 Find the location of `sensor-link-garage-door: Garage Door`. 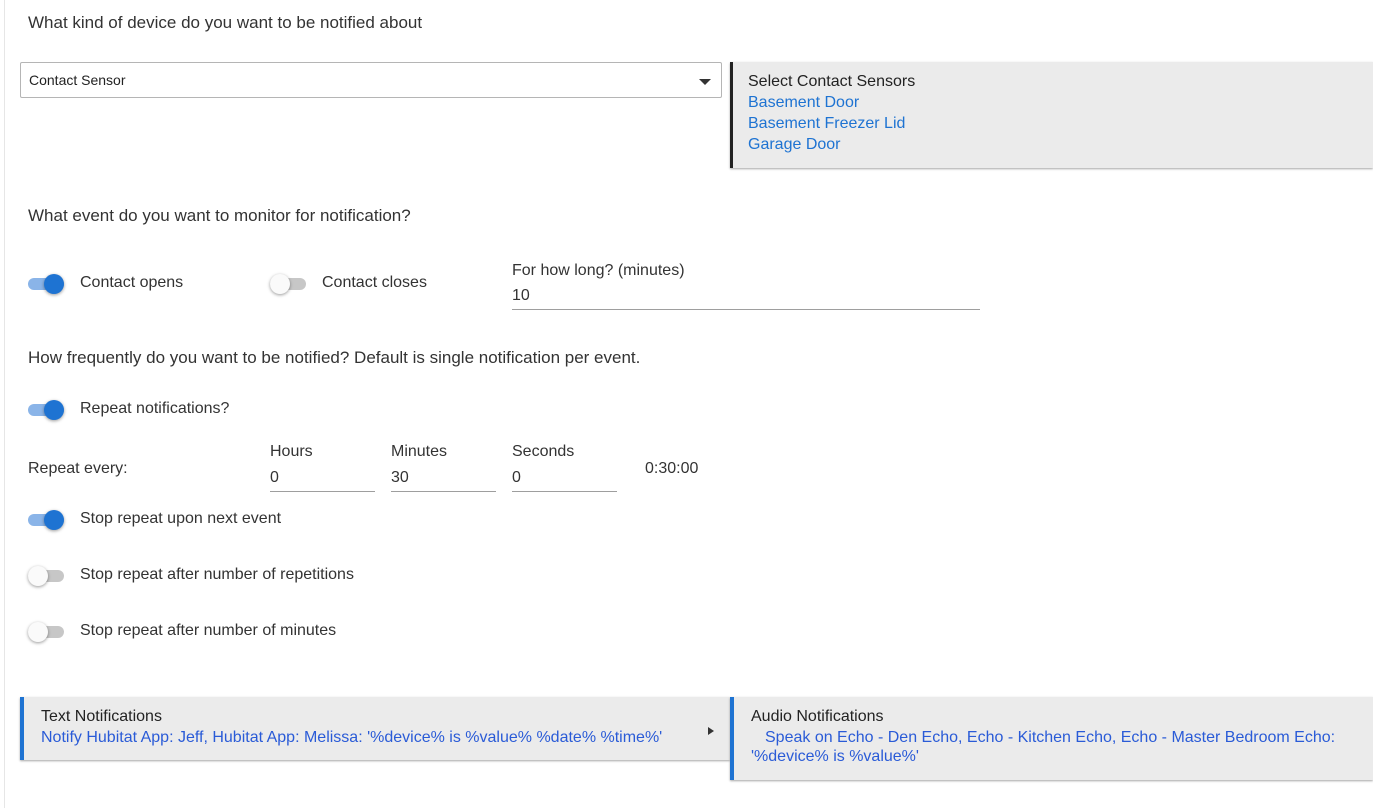

sensor-link-garage-door: Garage Door is located at coordinates (831, 145).